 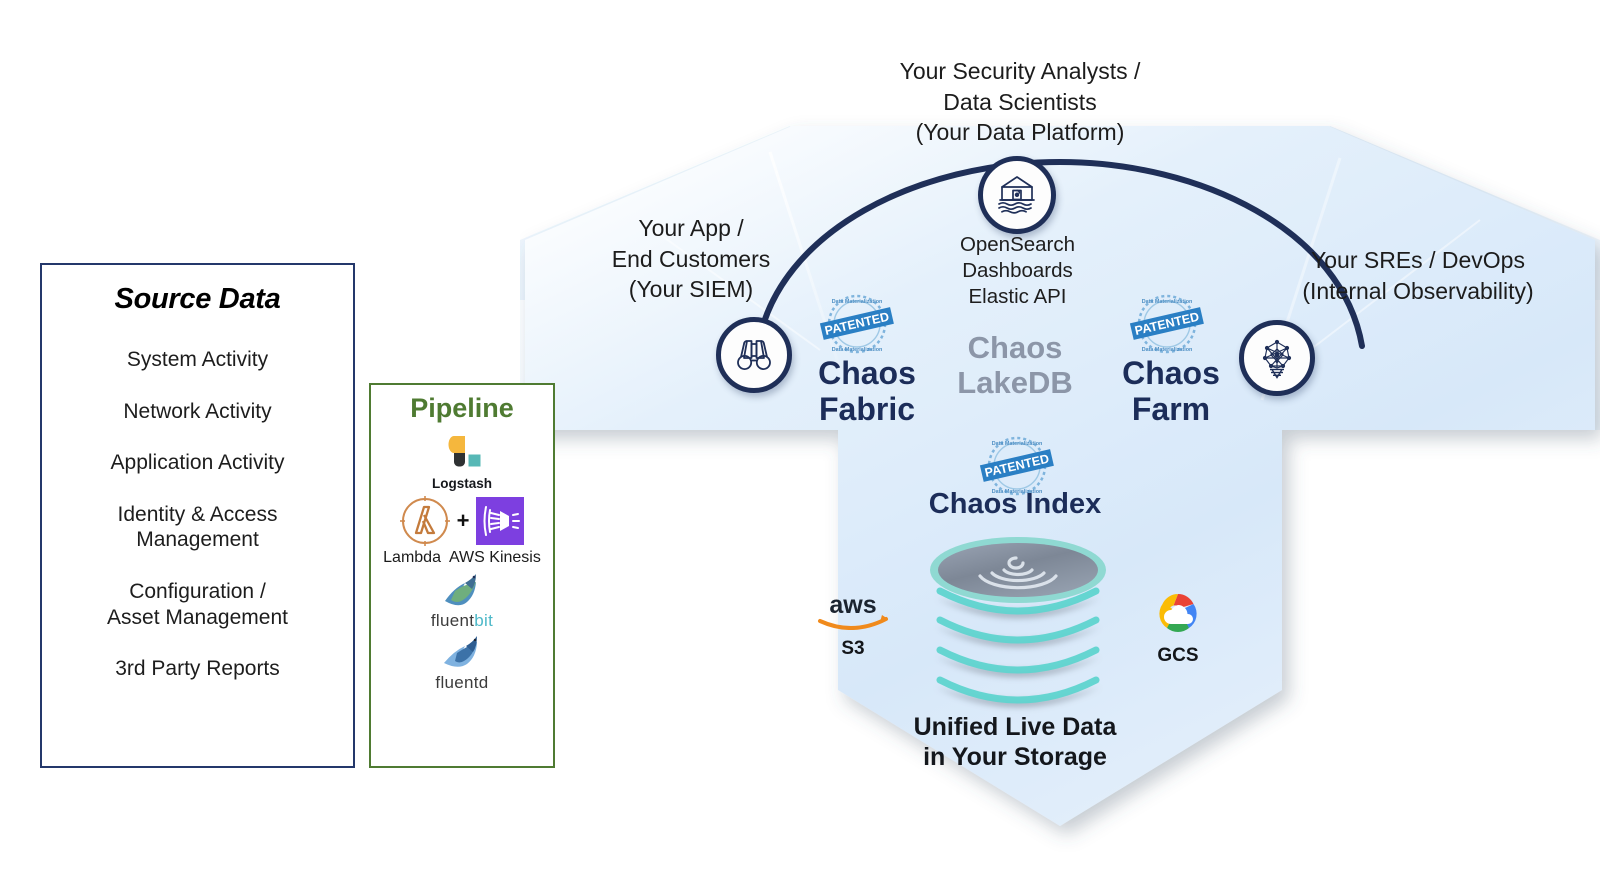 I want to click on aws-wordmark-icon: aws, so click(x=853, y=611).